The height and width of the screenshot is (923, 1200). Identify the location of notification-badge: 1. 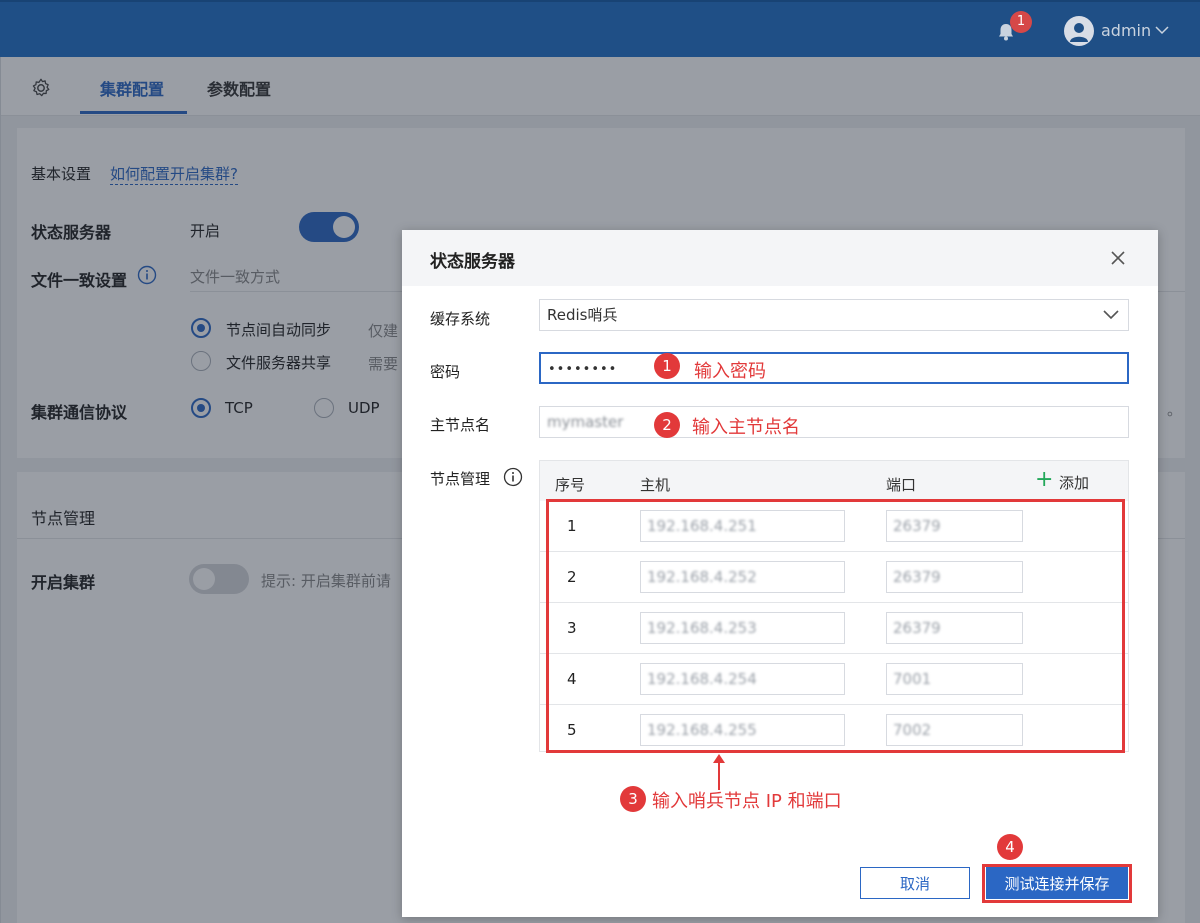
(1021, 22).